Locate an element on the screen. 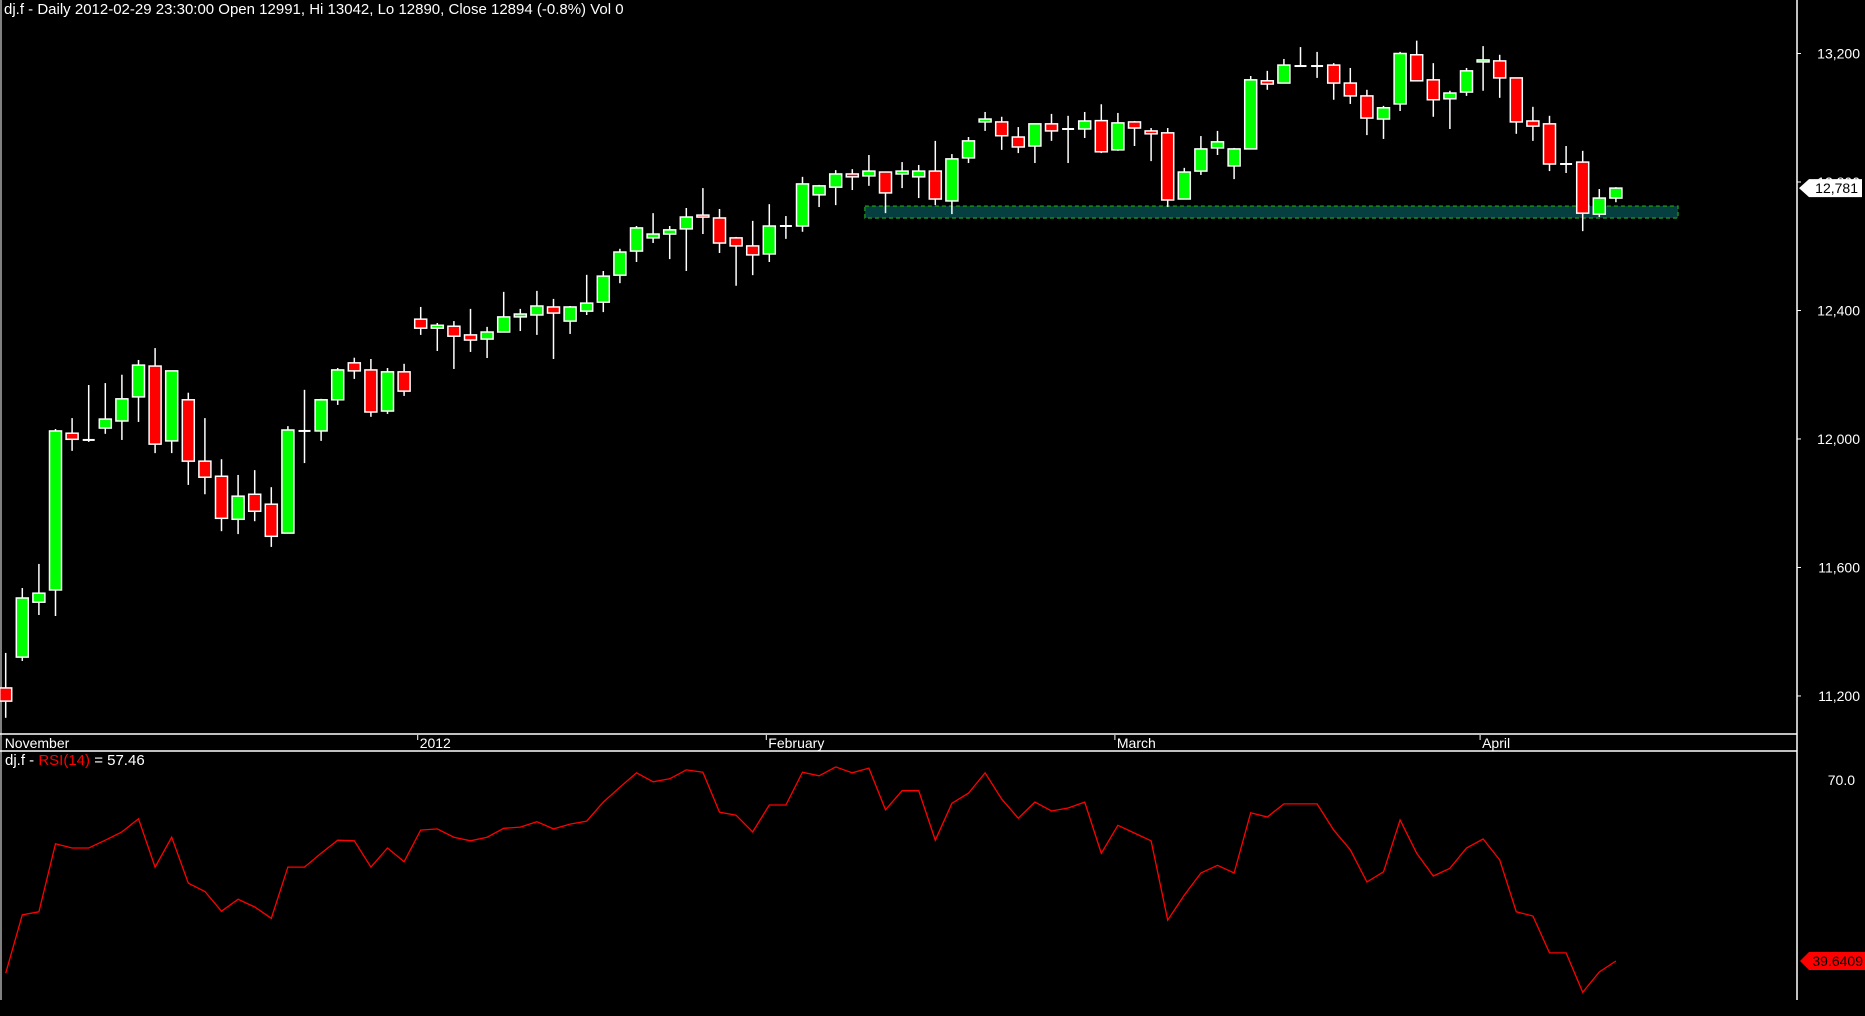 The width and height of the screenshot is (1865, 1016). last-price-label: 12,781 is located at coordinates (1836, 188).